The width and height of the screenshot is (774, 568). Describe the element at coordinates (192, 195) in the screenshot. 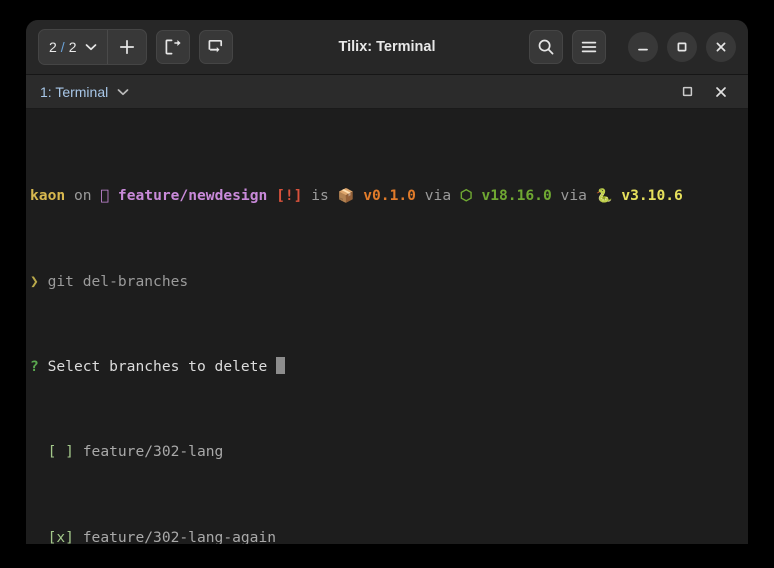

I see `prompt-branch-name: feature/newdesign` at that location.